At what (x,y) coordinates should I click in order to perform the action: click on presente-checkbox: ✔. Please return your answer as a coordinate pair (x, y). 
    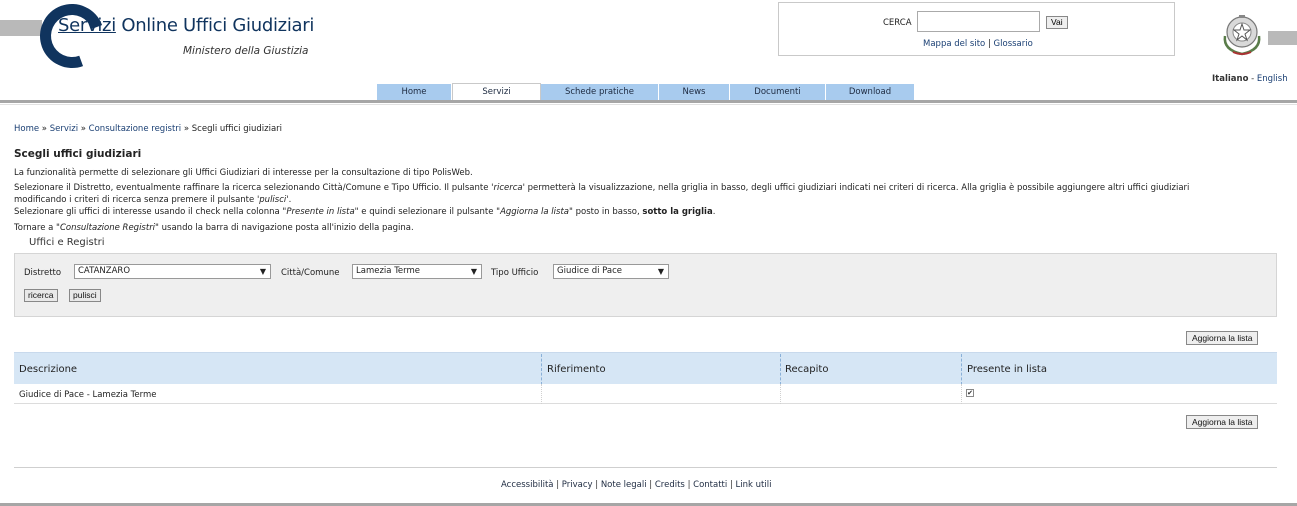
    Looking at the image, I should click on (970, 393).